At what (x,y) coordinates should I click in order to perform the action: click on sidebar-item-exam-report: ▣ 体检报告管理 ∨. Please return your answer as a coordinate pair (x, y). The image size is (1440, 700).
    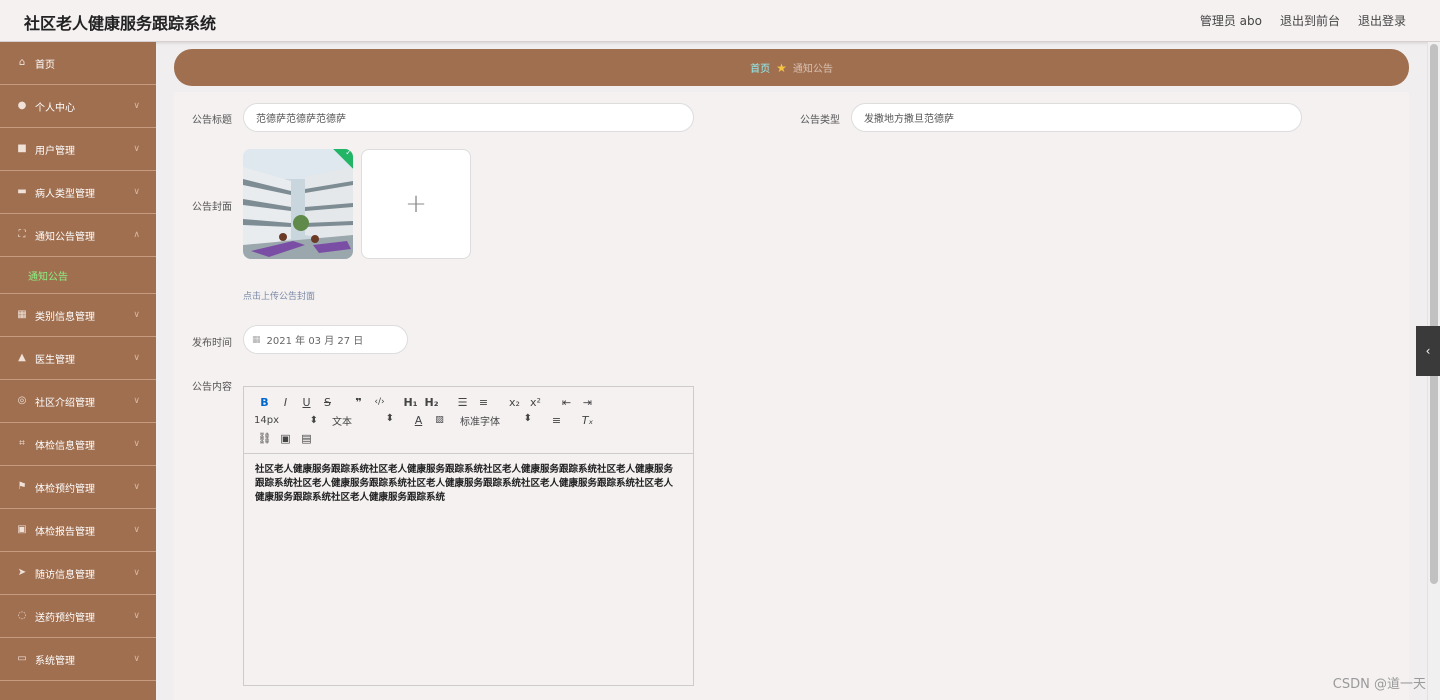
    Looking at the image, I should click on (78, 530).